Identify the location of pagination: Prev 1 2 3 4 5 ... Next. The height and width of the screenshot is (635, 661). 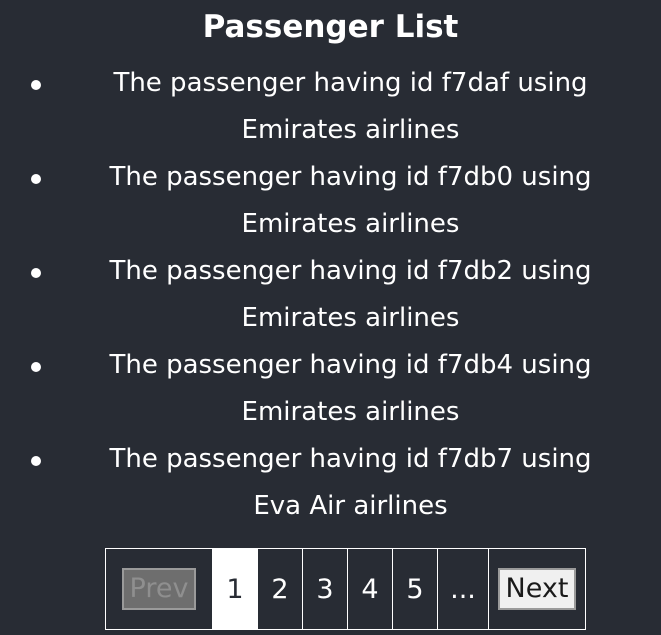
(345, 589).